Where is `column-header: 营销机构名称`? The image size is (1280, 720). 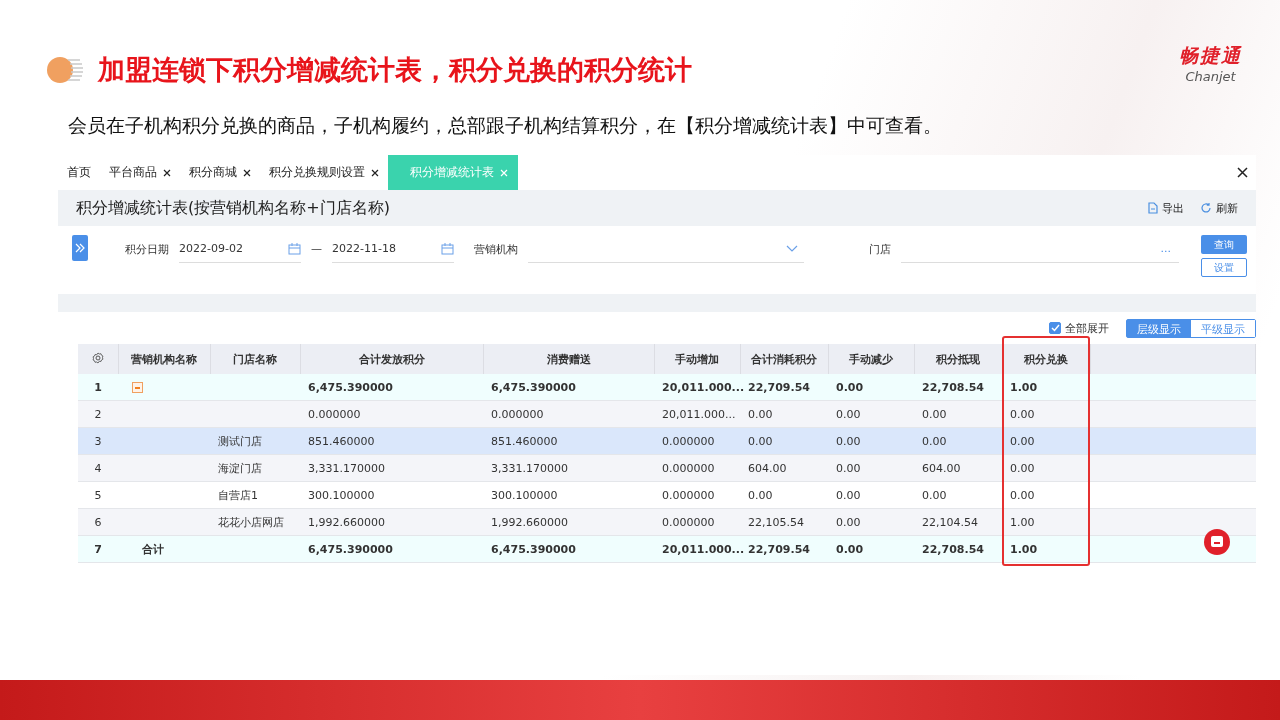 column-header: 营销机构名称 is located at coordinates (164, 359).